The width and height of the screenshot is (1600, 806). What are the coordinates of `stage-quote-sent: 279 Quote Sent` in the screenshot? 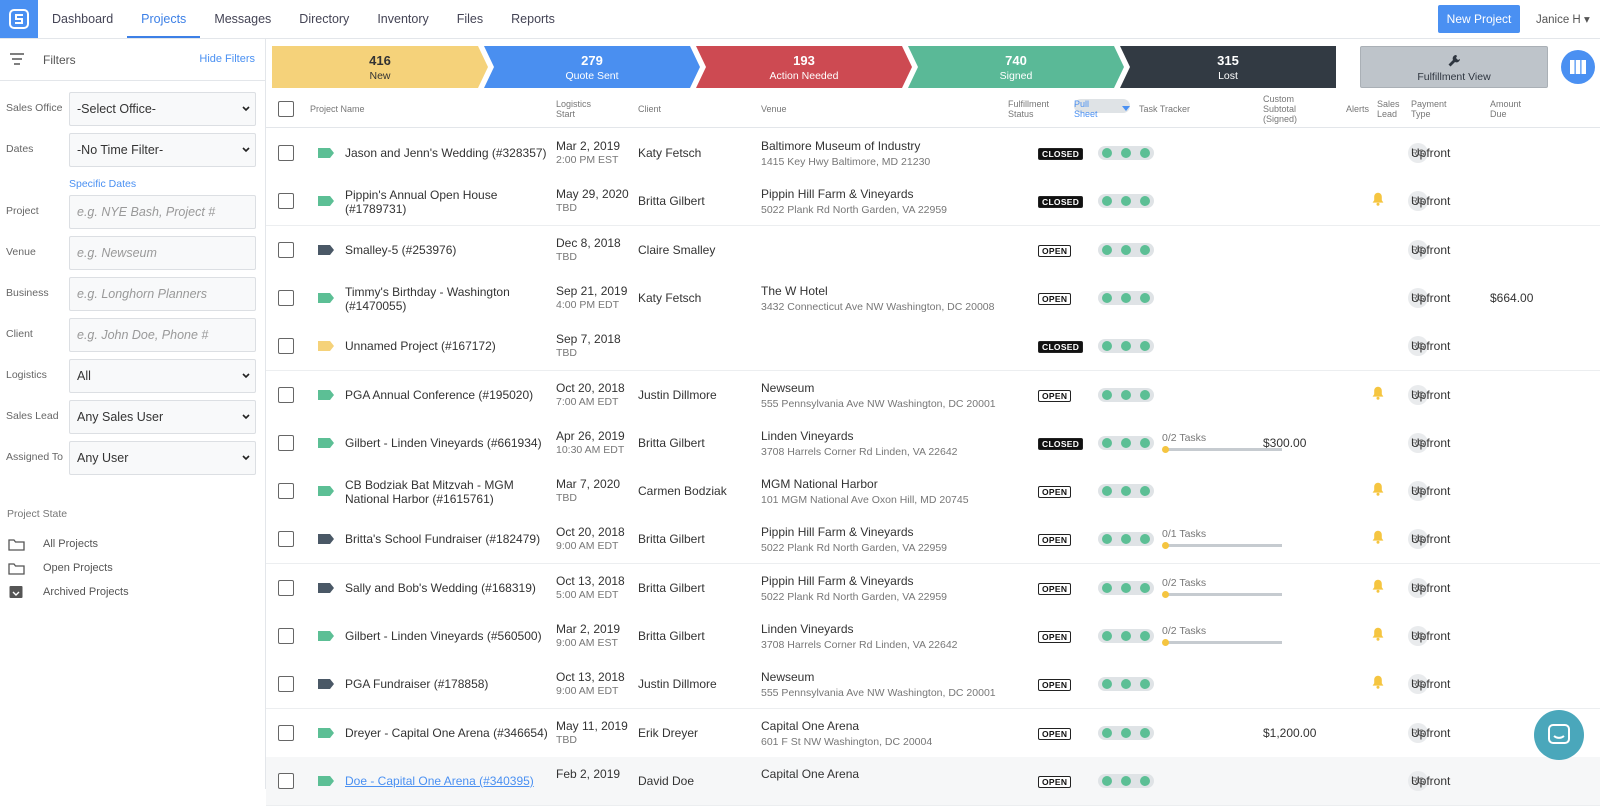 It's located at (592, 67).